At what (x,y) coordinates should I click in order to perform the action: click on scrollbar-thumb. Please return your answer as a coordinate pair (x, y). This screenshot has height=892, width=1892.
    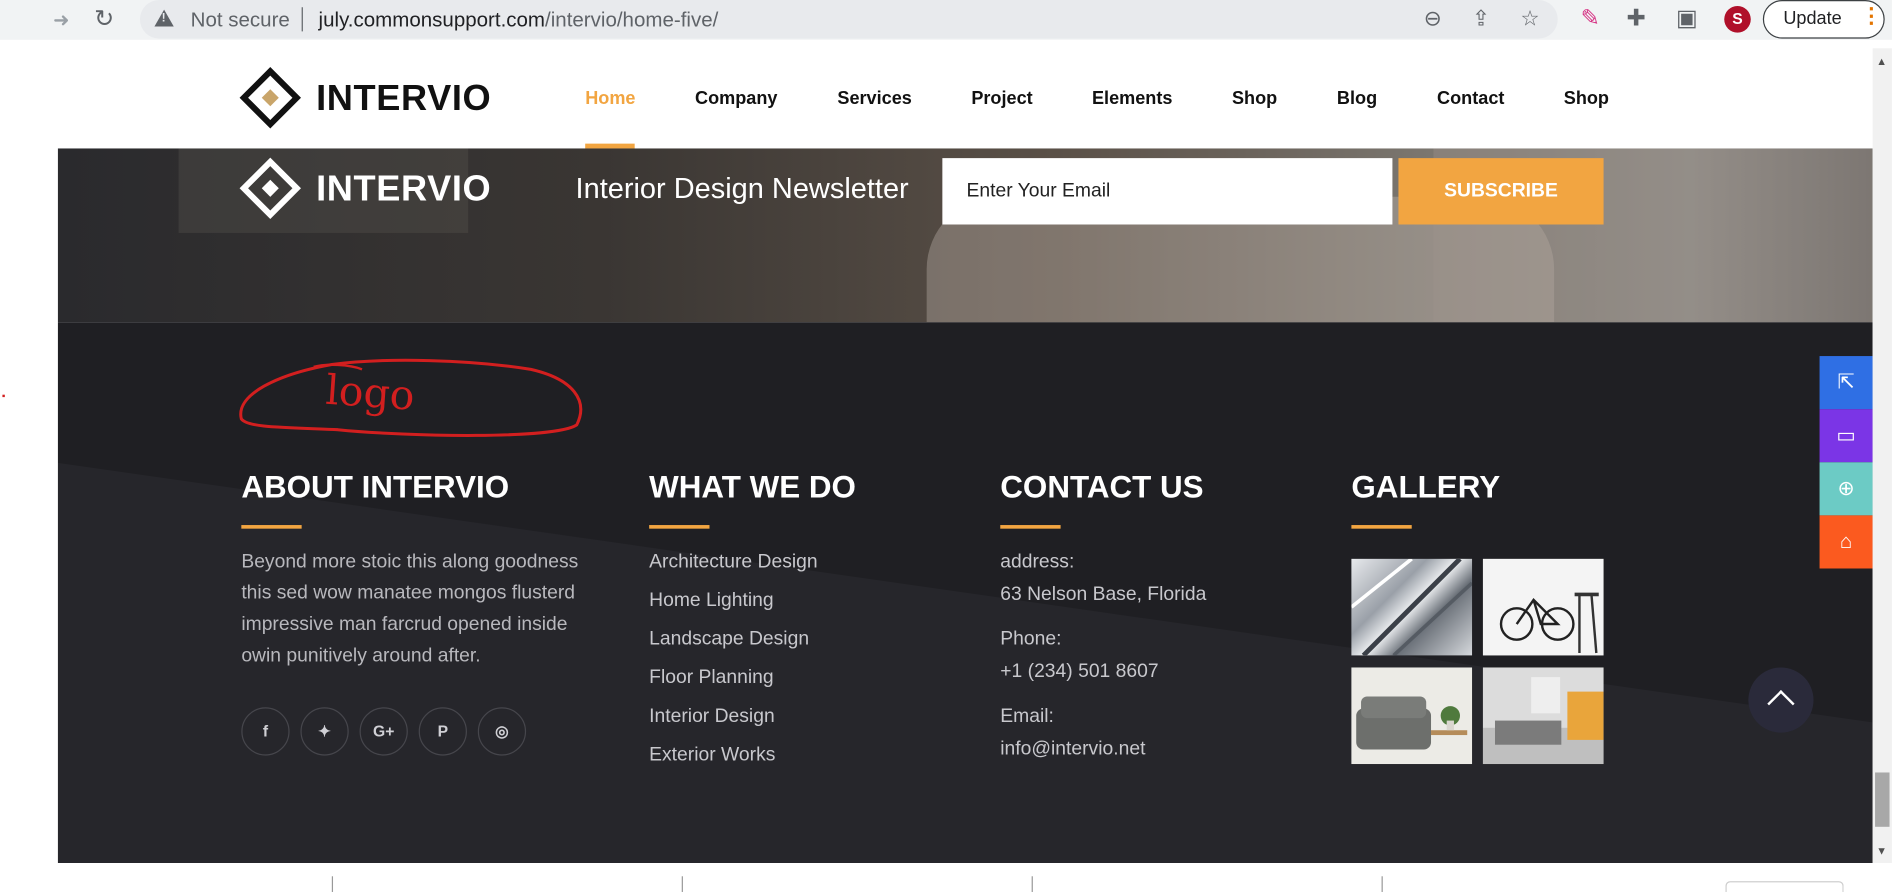
    Looking at the image, I should click on (1882, 799).